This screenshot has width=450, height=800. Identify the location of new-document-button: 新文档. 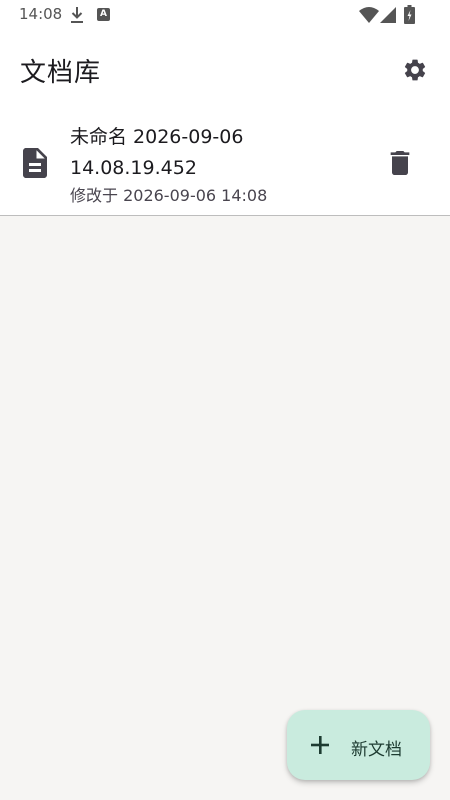
(358, 745).